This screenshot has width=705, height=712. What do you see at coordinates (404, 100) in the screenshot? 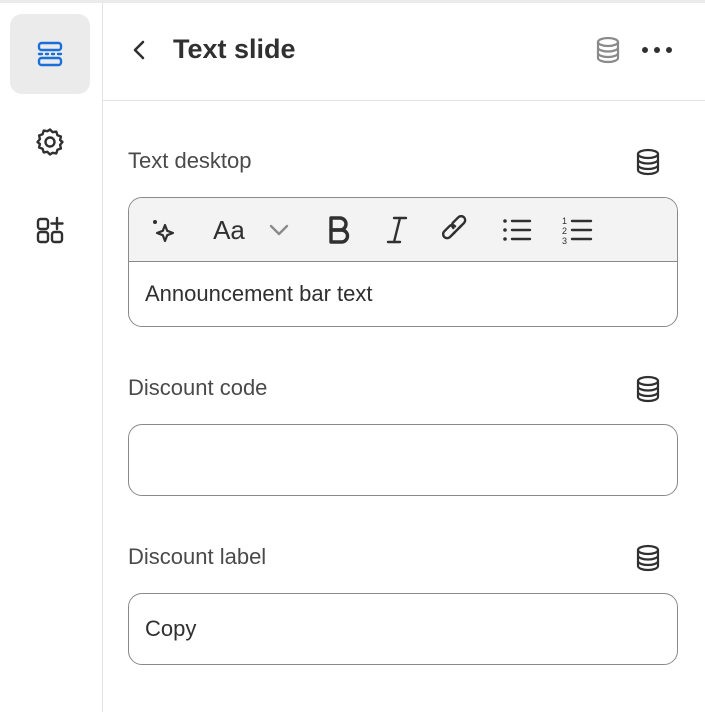
I see `header-divider` at bounding box center [404, 100].